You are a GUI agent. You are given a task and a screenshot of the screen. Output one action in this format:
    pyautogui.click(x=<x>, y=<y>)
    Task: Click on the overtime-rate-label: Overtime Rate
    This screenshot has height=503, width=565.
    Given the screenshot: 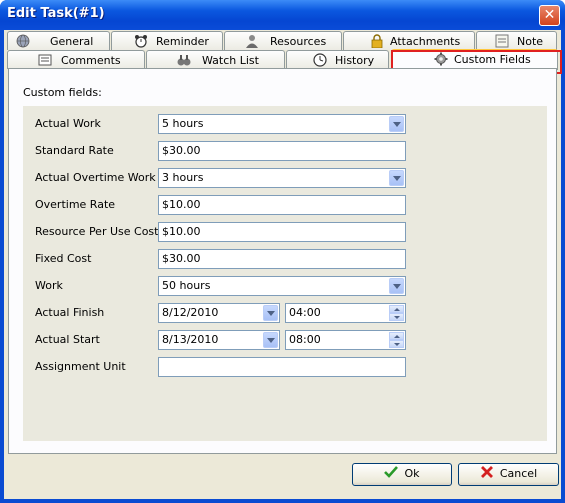 What is the action you would take?
    pyautogui.click(x=75, y=204)
    